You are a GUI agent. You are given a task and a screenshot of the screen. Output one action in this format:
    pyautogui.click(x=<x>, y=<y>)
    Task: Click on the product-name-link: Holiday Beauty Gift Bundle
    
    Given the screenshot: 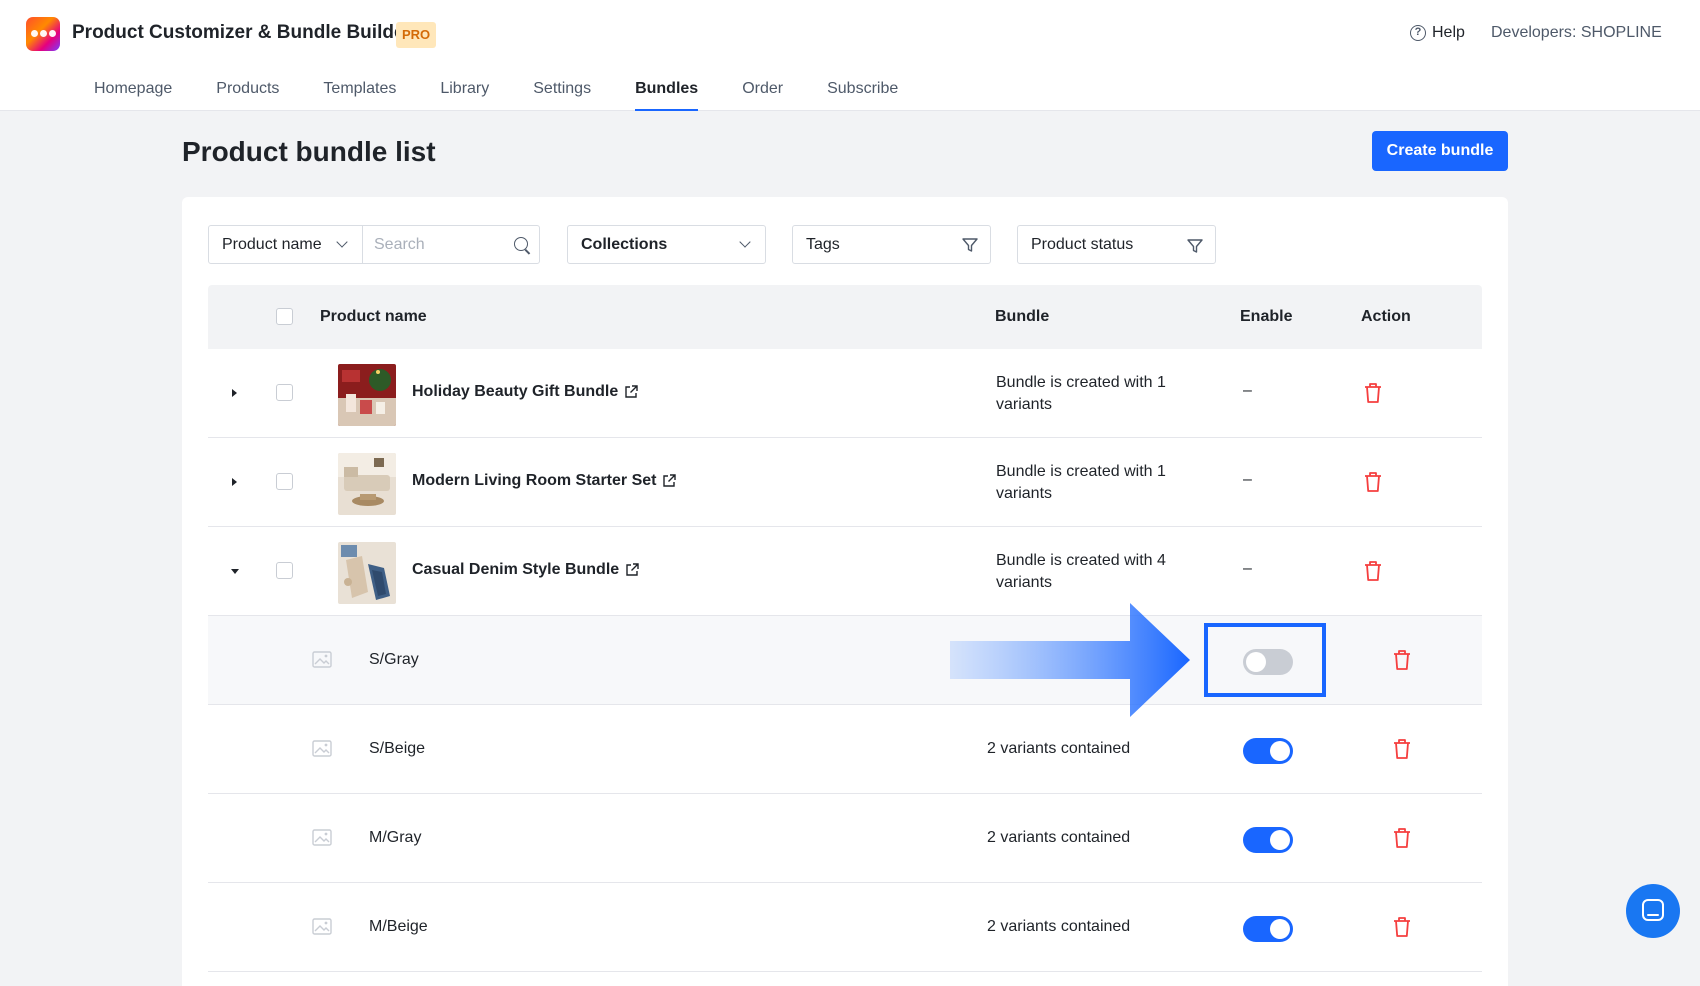 What is the action you would take?
    pyautogui.click(x=525, y=392)
    